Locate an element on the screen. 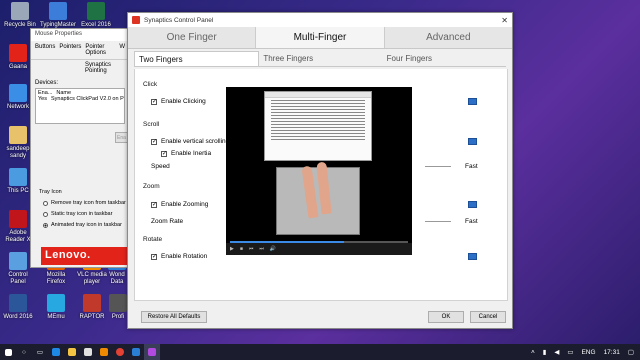 The width and height of the screenshot is (640, 360). user-folder-icon is located at coordinates (18, 135).